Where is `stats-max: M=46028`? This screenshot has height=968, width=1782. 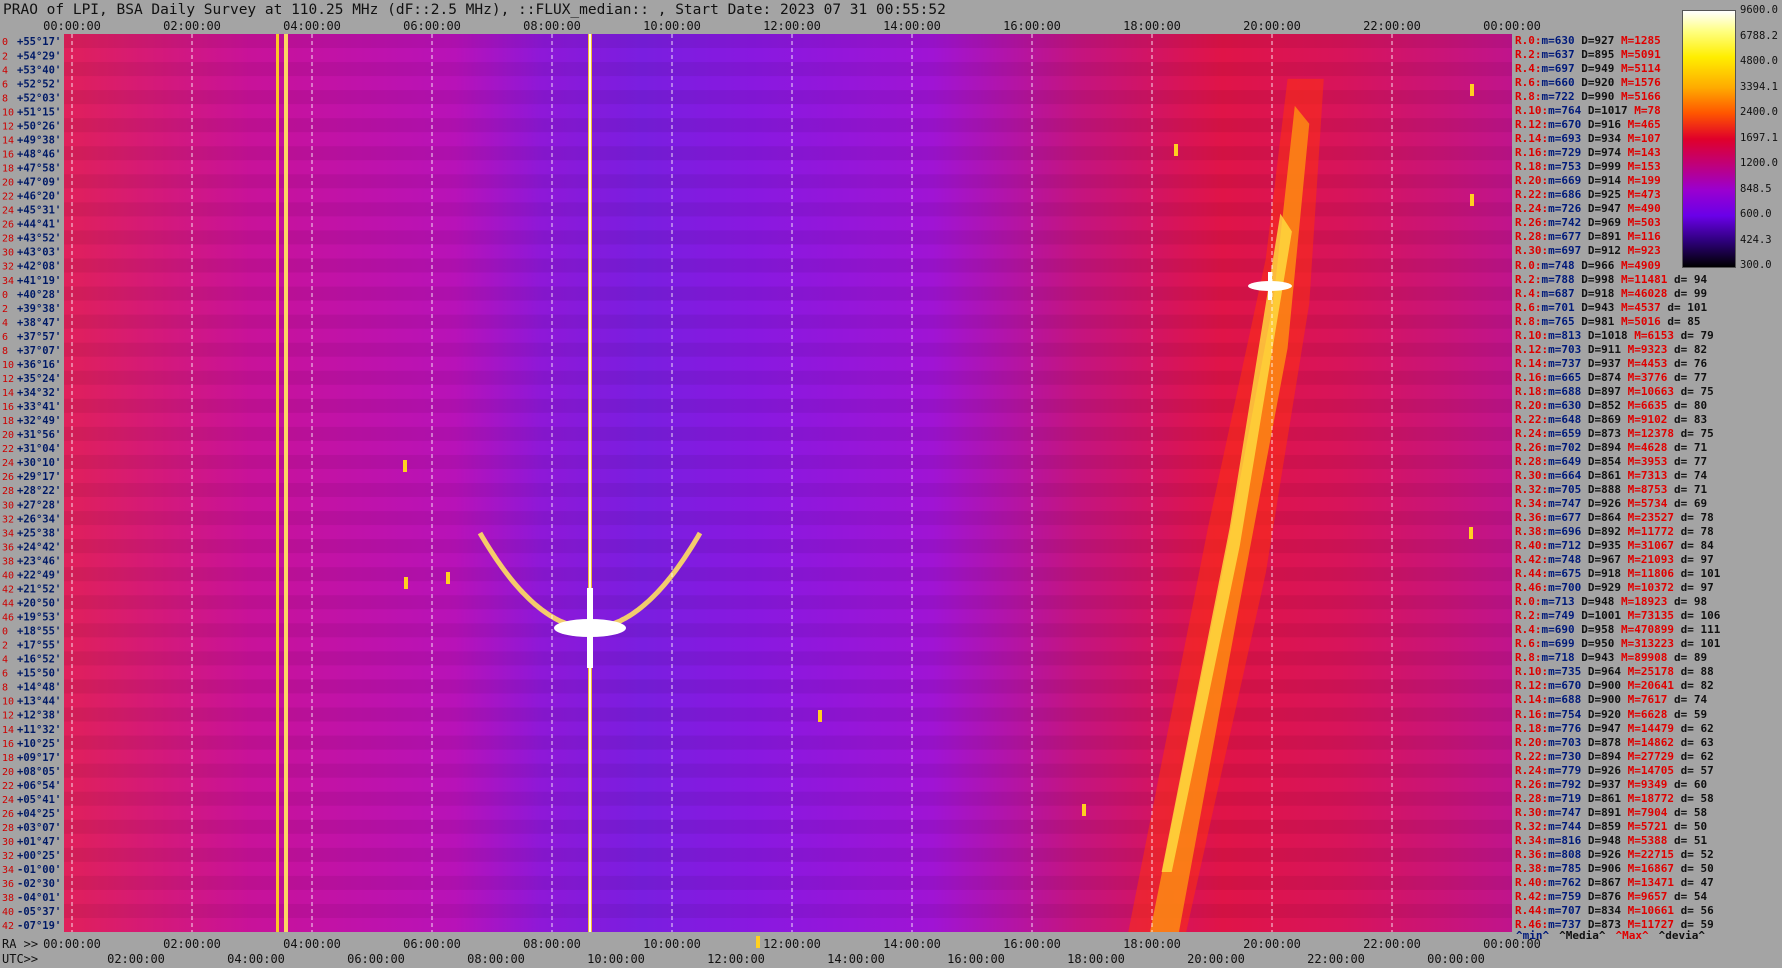
stats-max: M=46028 is located at coordinates (1641, 293).